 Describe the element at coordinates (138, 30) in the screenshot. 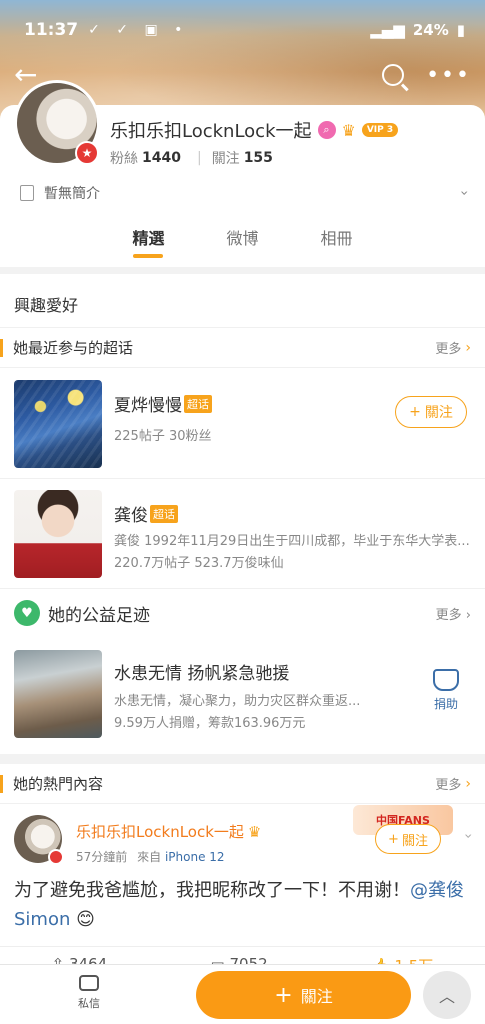

I see `notification-icons: ✓ ✓ ▣ •` at that location.